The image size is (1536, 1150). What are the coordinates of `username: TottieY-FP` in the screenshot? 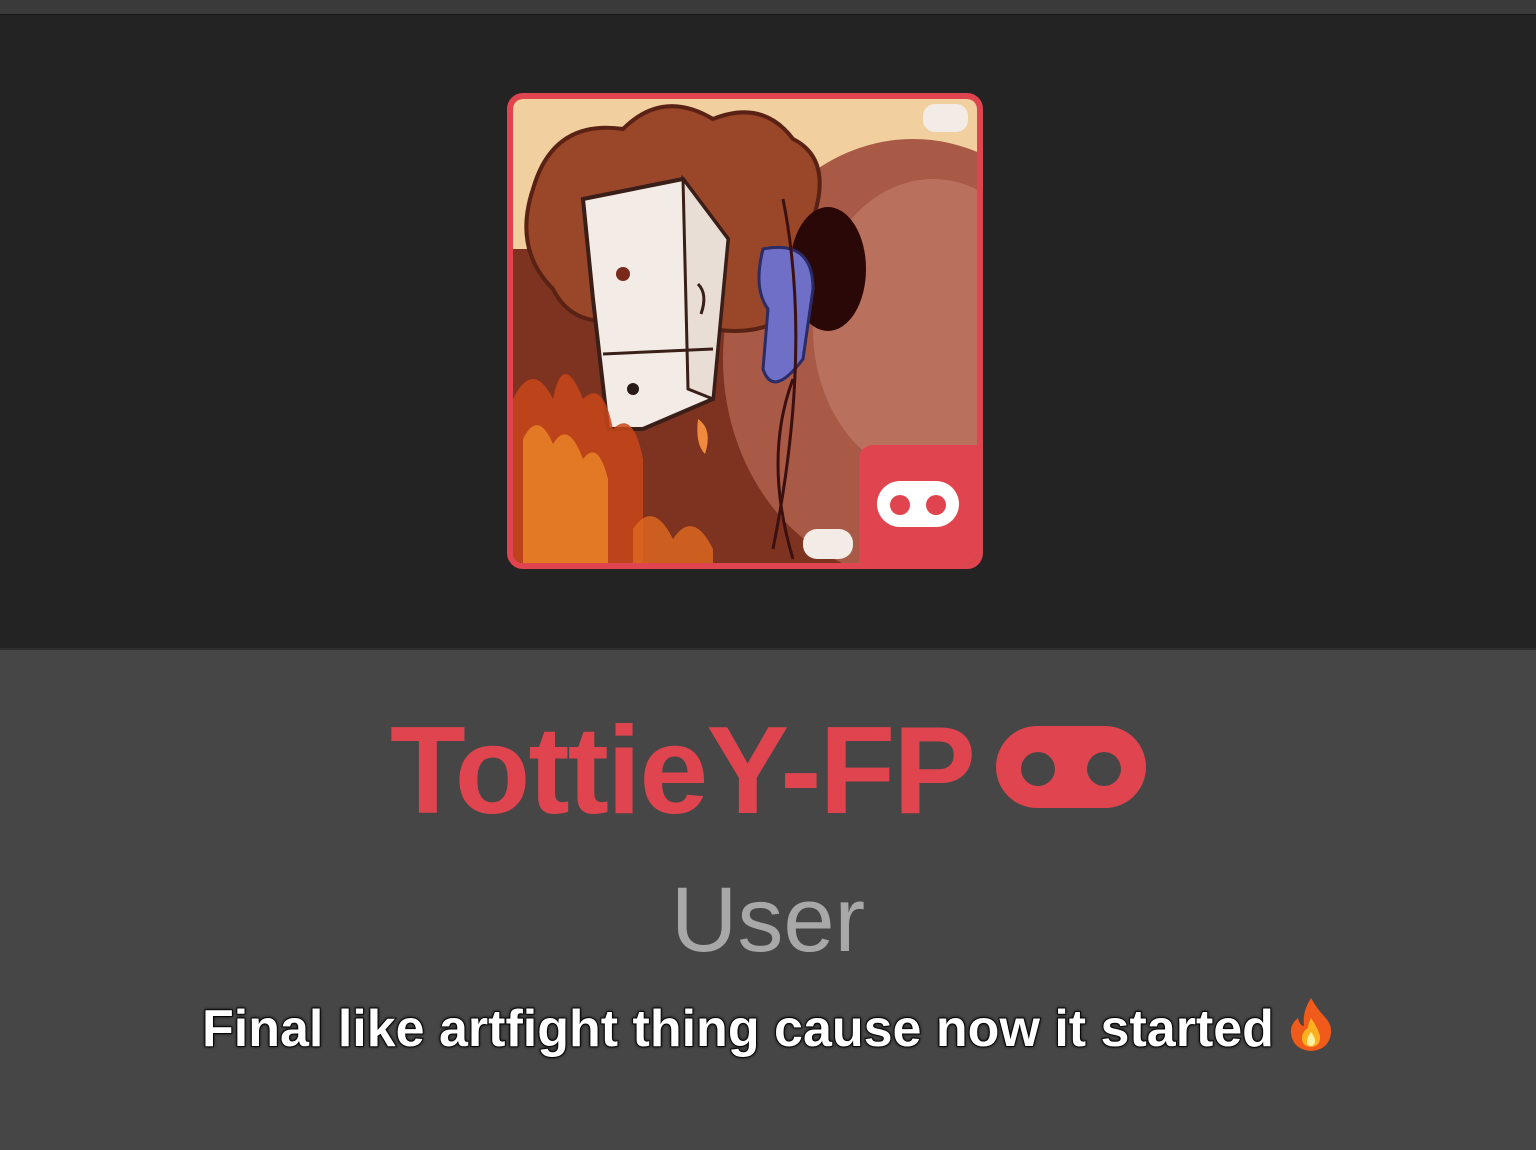 It's located at (683, 771).